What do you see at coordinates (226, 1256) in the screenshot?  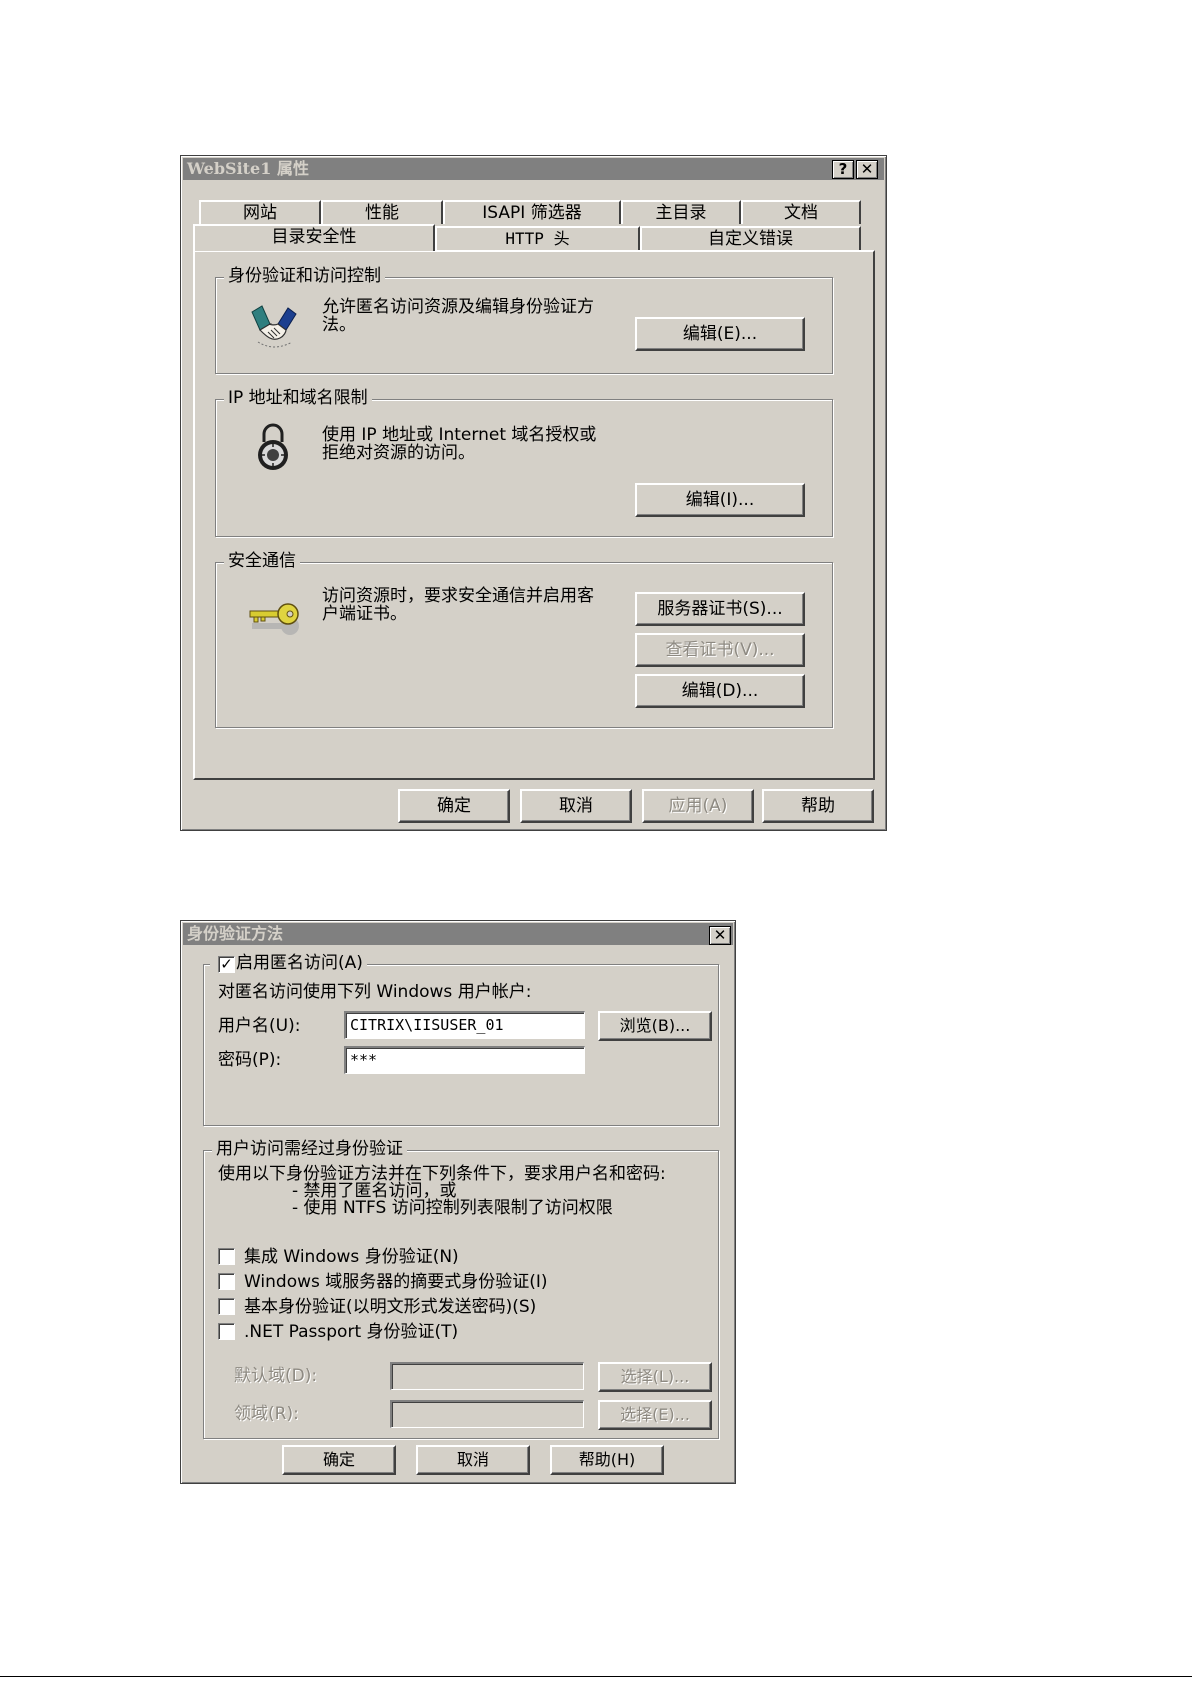 I see `integrated-windows-auth-checkbox` at bounding box center [226, 1256].